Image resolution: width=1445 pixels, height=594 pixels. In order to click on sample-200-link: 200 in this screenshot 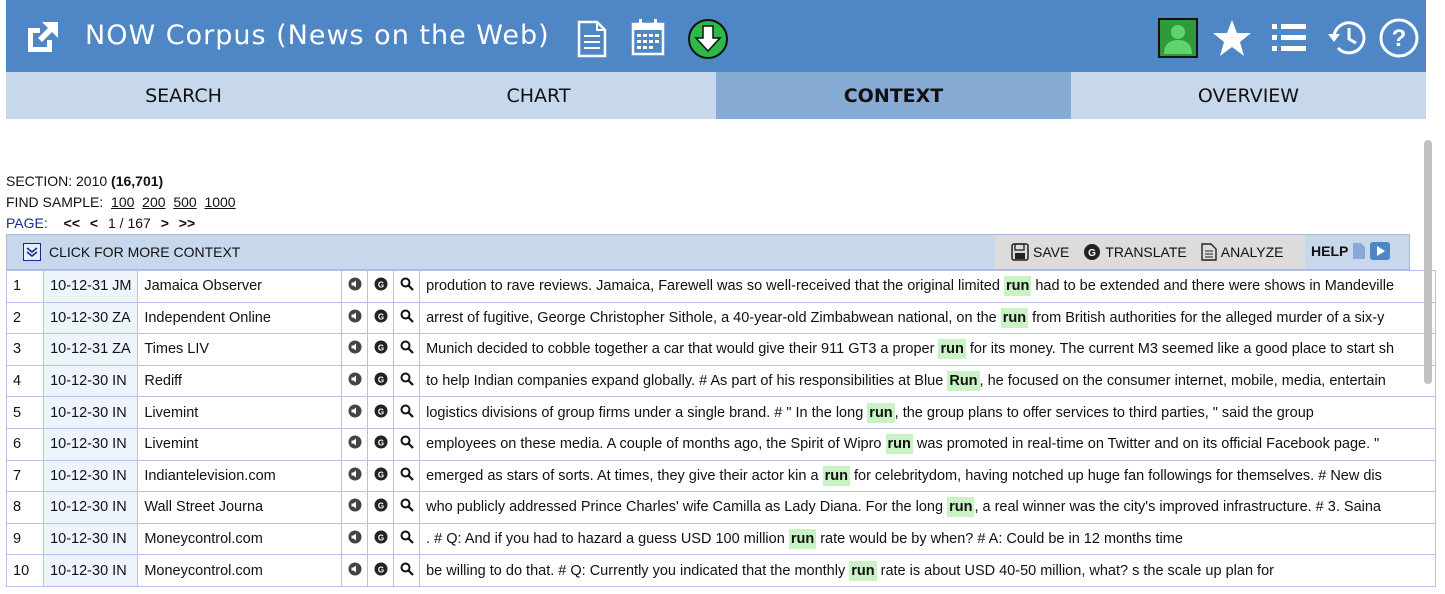, I will do `click(153, 202)`.